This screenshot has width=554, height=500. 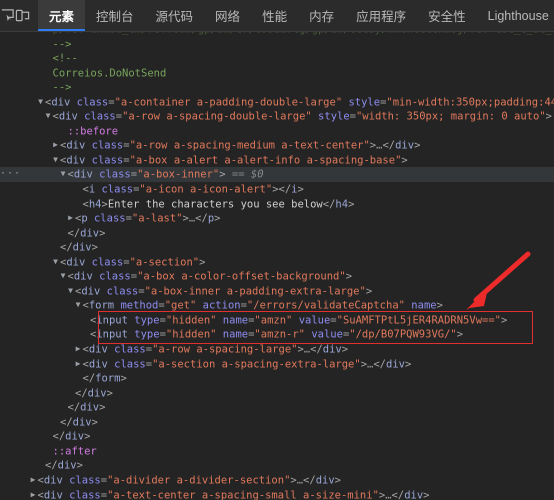 What do you see at coordinates (381, 15) in the screenshot?
I see `tab-6: 应用程序` at bounding box center [381, 15].